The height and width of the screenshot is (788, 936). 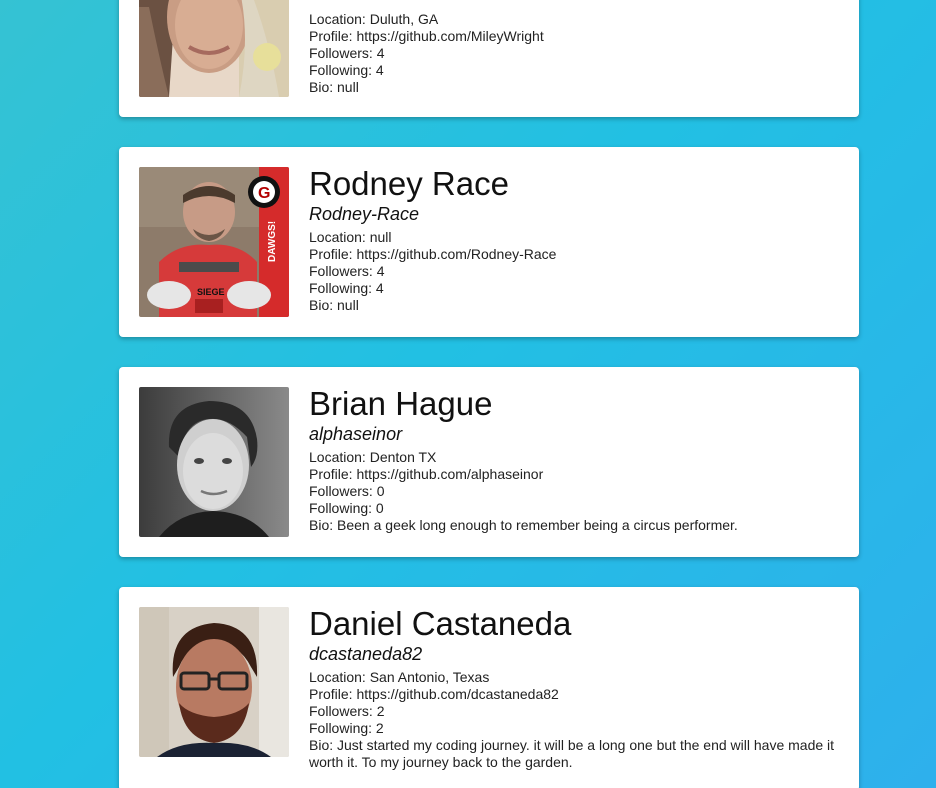 I want to click on avatar-badge-text: DAWGS!, so click(x=272, y=241).